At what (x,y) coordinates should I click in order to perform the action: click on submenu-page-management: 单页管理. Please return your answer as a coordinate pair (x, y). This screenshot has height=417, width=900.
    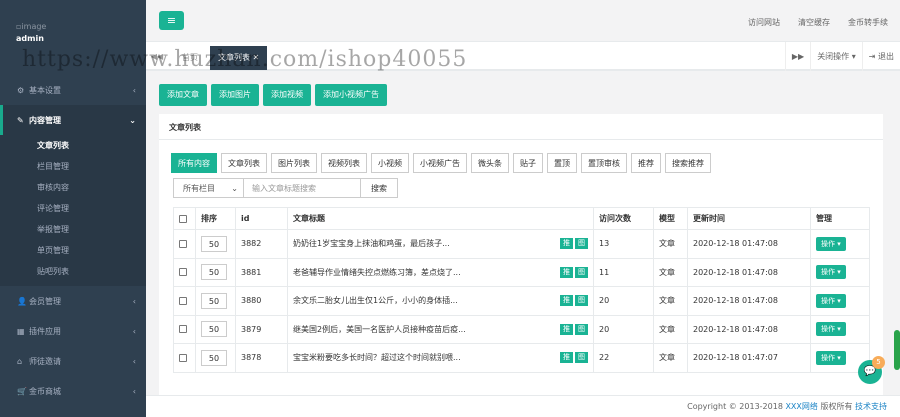
    Looking at the image, I should click on (73, 250).